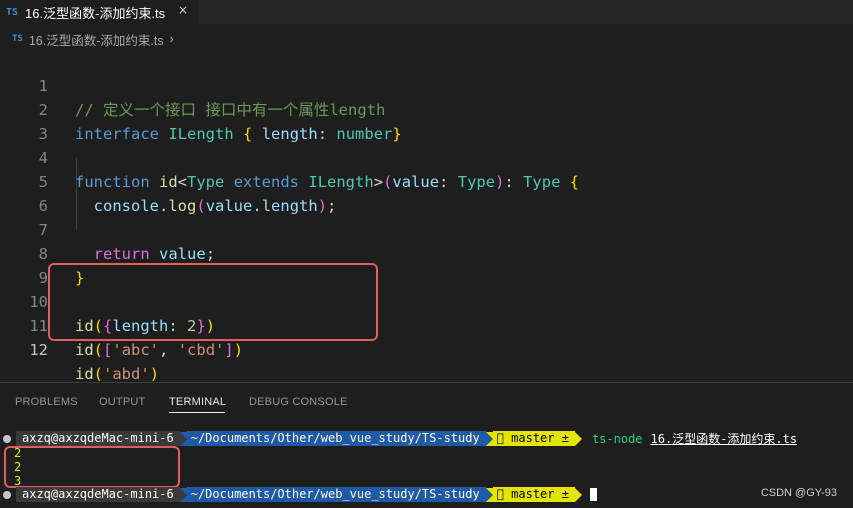 This screenshot has height=508, width=853. Describe the element at coordinates (95, 13) in the screenshot. I see `tab-title: 16.泛型函数-添加约束.ts` at that location.